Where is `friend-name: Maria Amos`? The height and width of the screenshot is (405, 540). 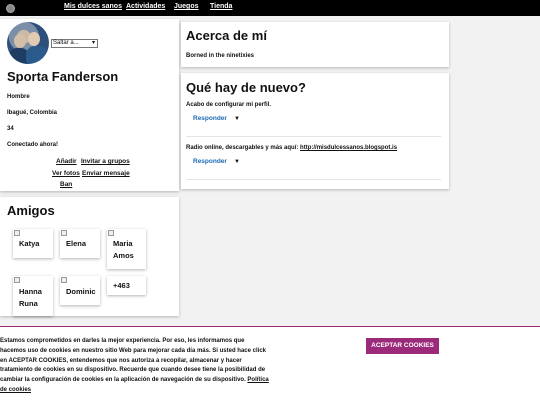 friend-name: Maria Amos is located at coordinates (123, 249).